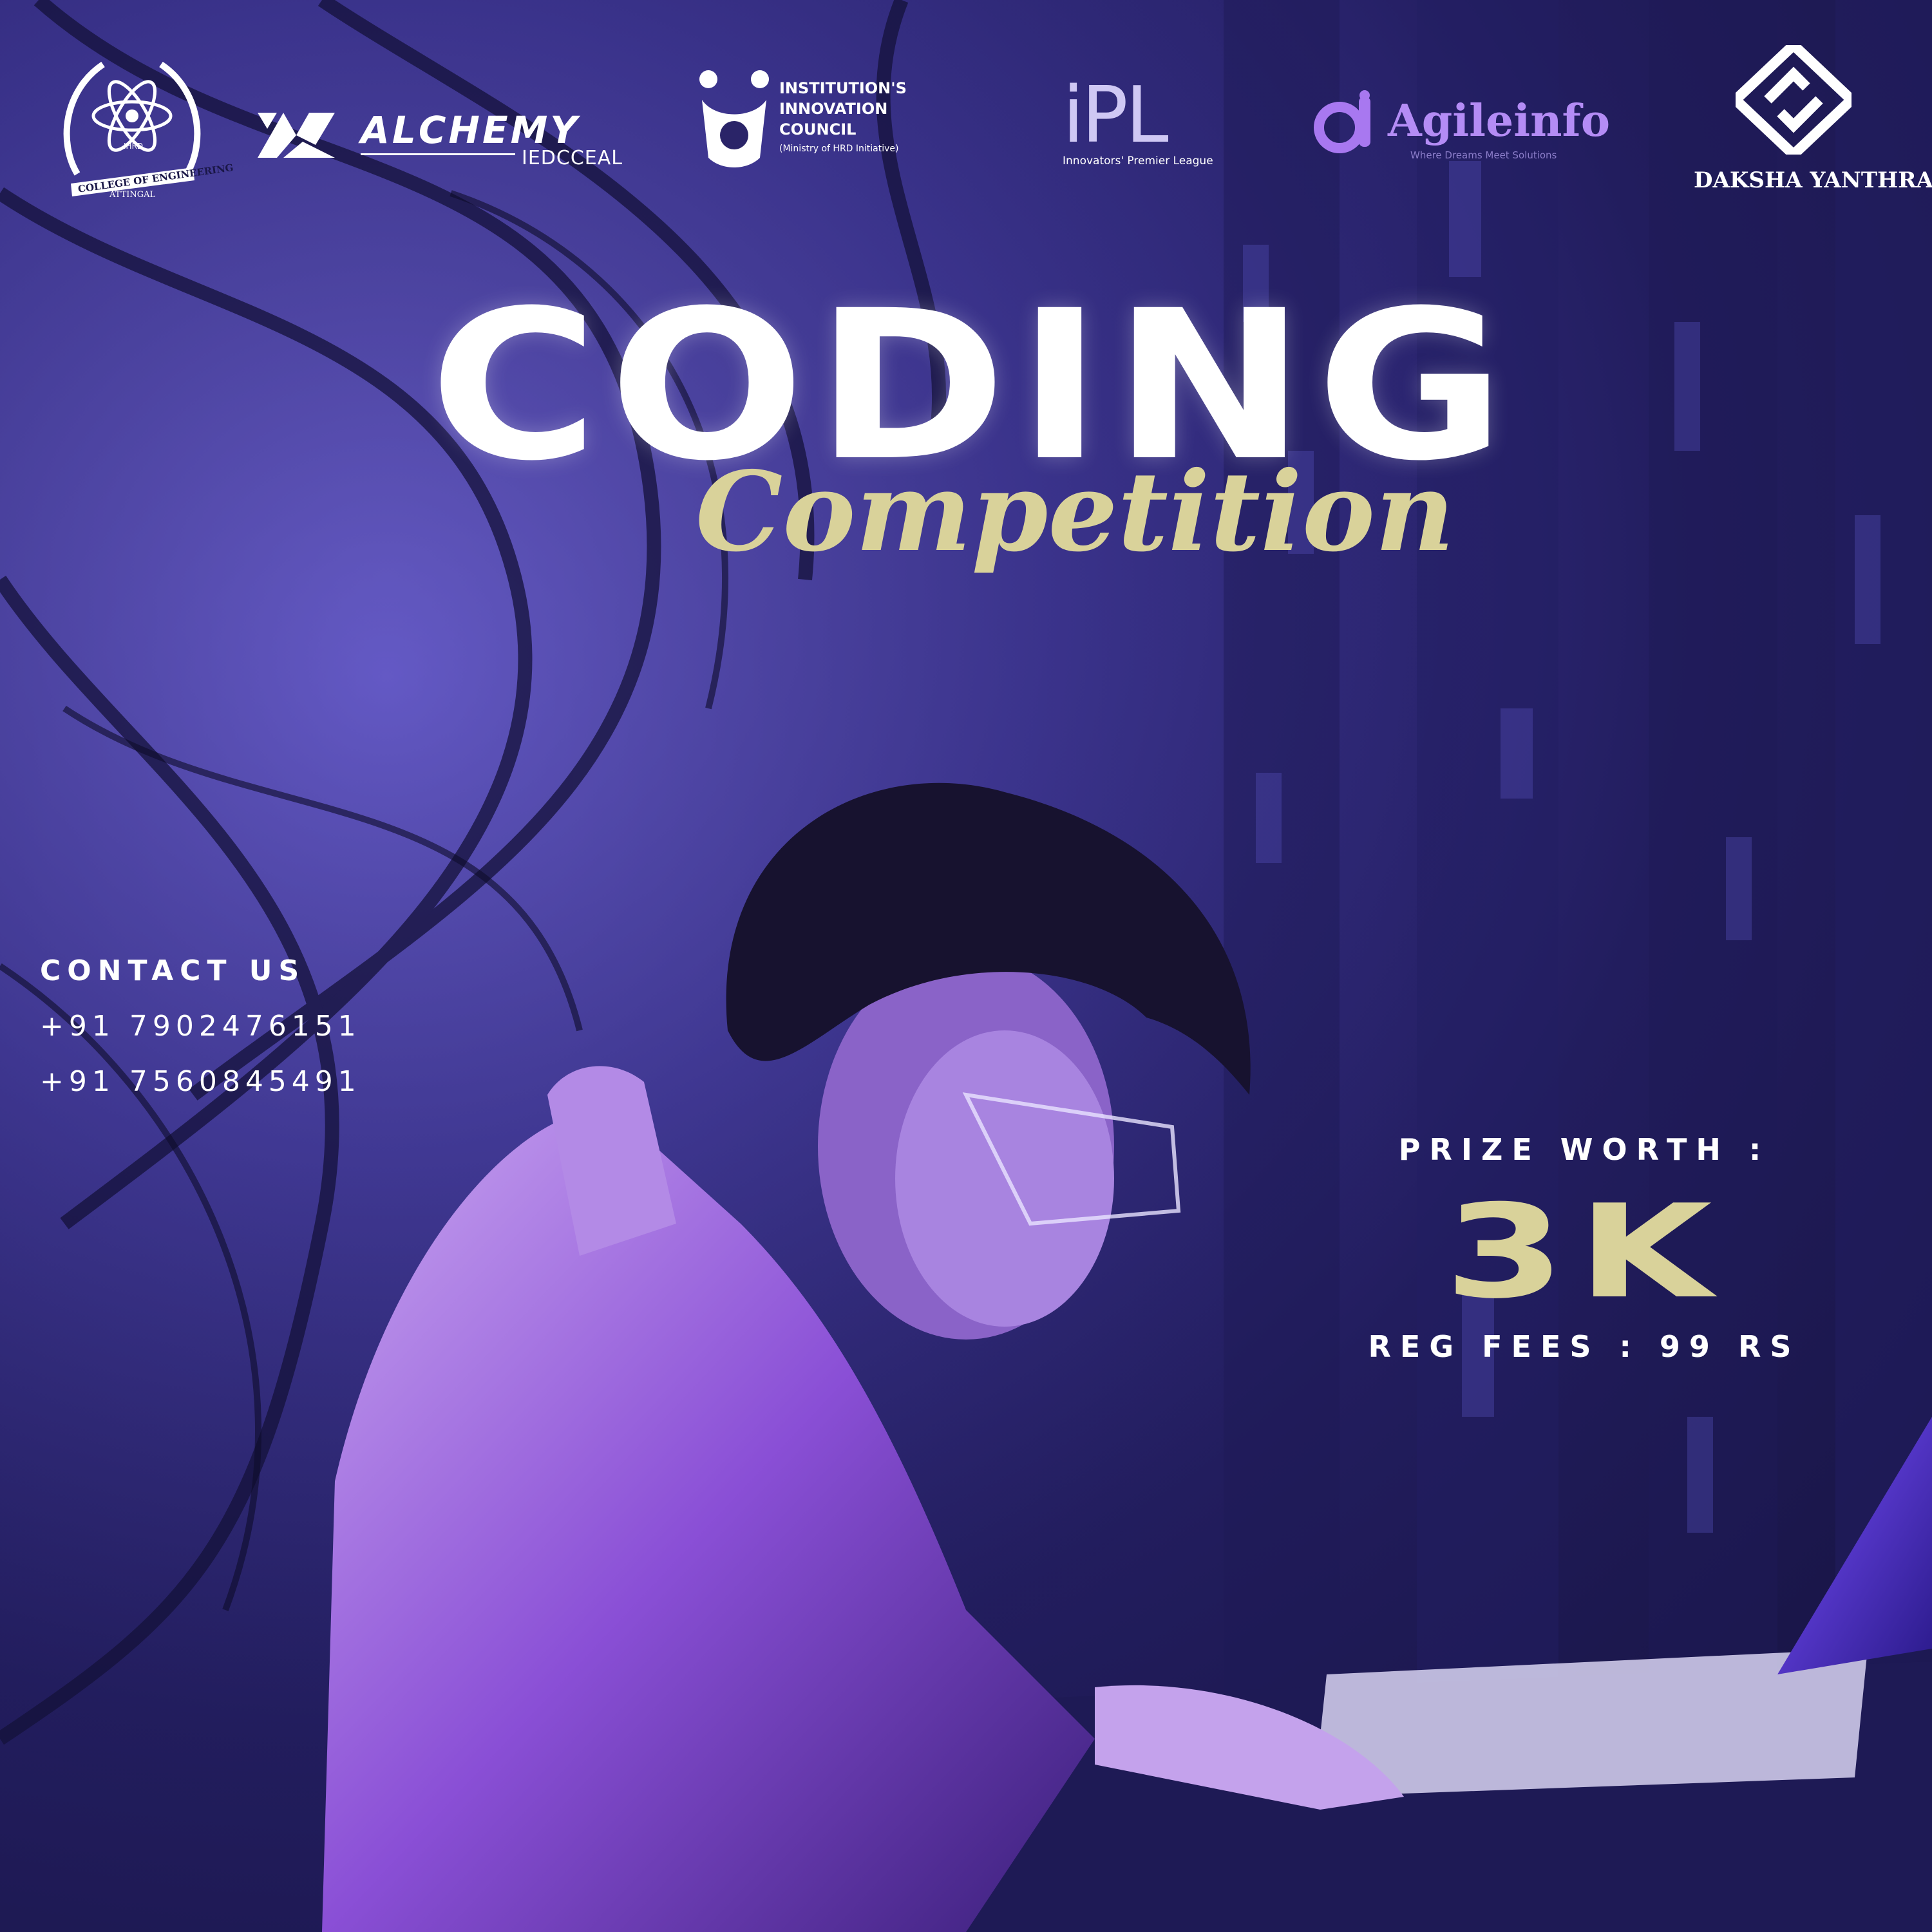 Image resolution: width=1932 pixels, height=1932 pixels. Describe the element at coordinates (1483, 155) in the screenshot. I see `agileinfo-sub: Where Dreams Meet Solutions` at that location.